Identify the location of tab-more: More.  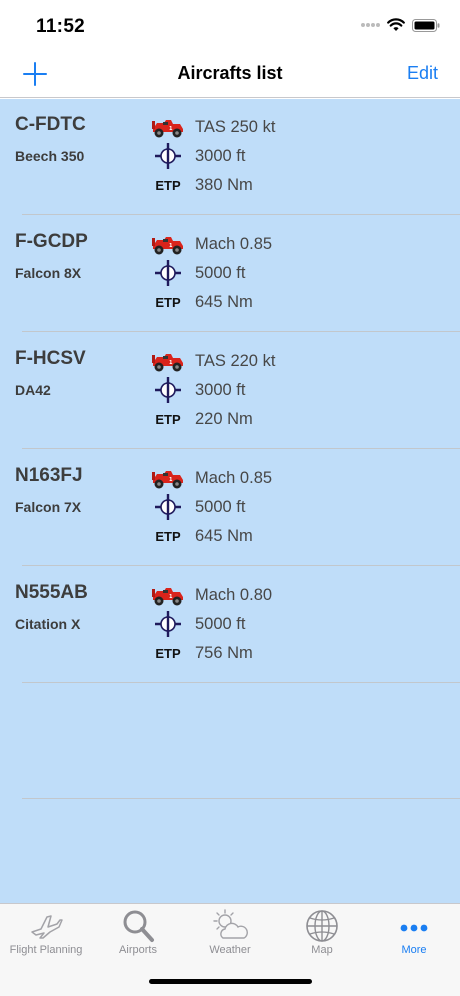
(414, 934).